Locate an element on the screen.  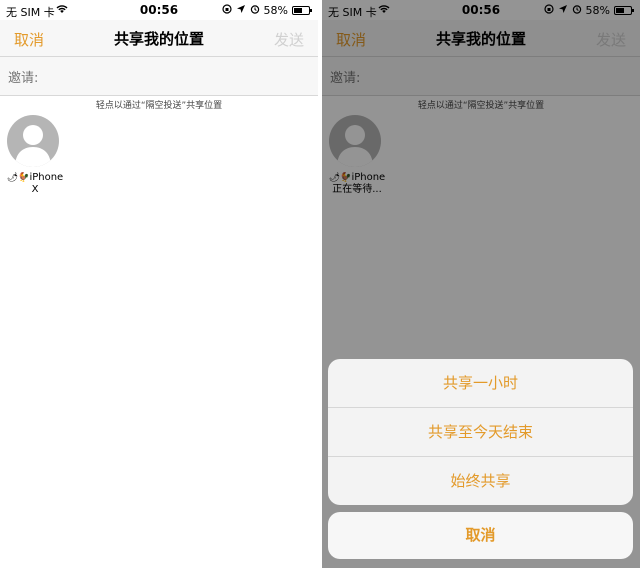
nav-bar: 取消 共享我的位置 发送 is located at coordinates (159, 38).